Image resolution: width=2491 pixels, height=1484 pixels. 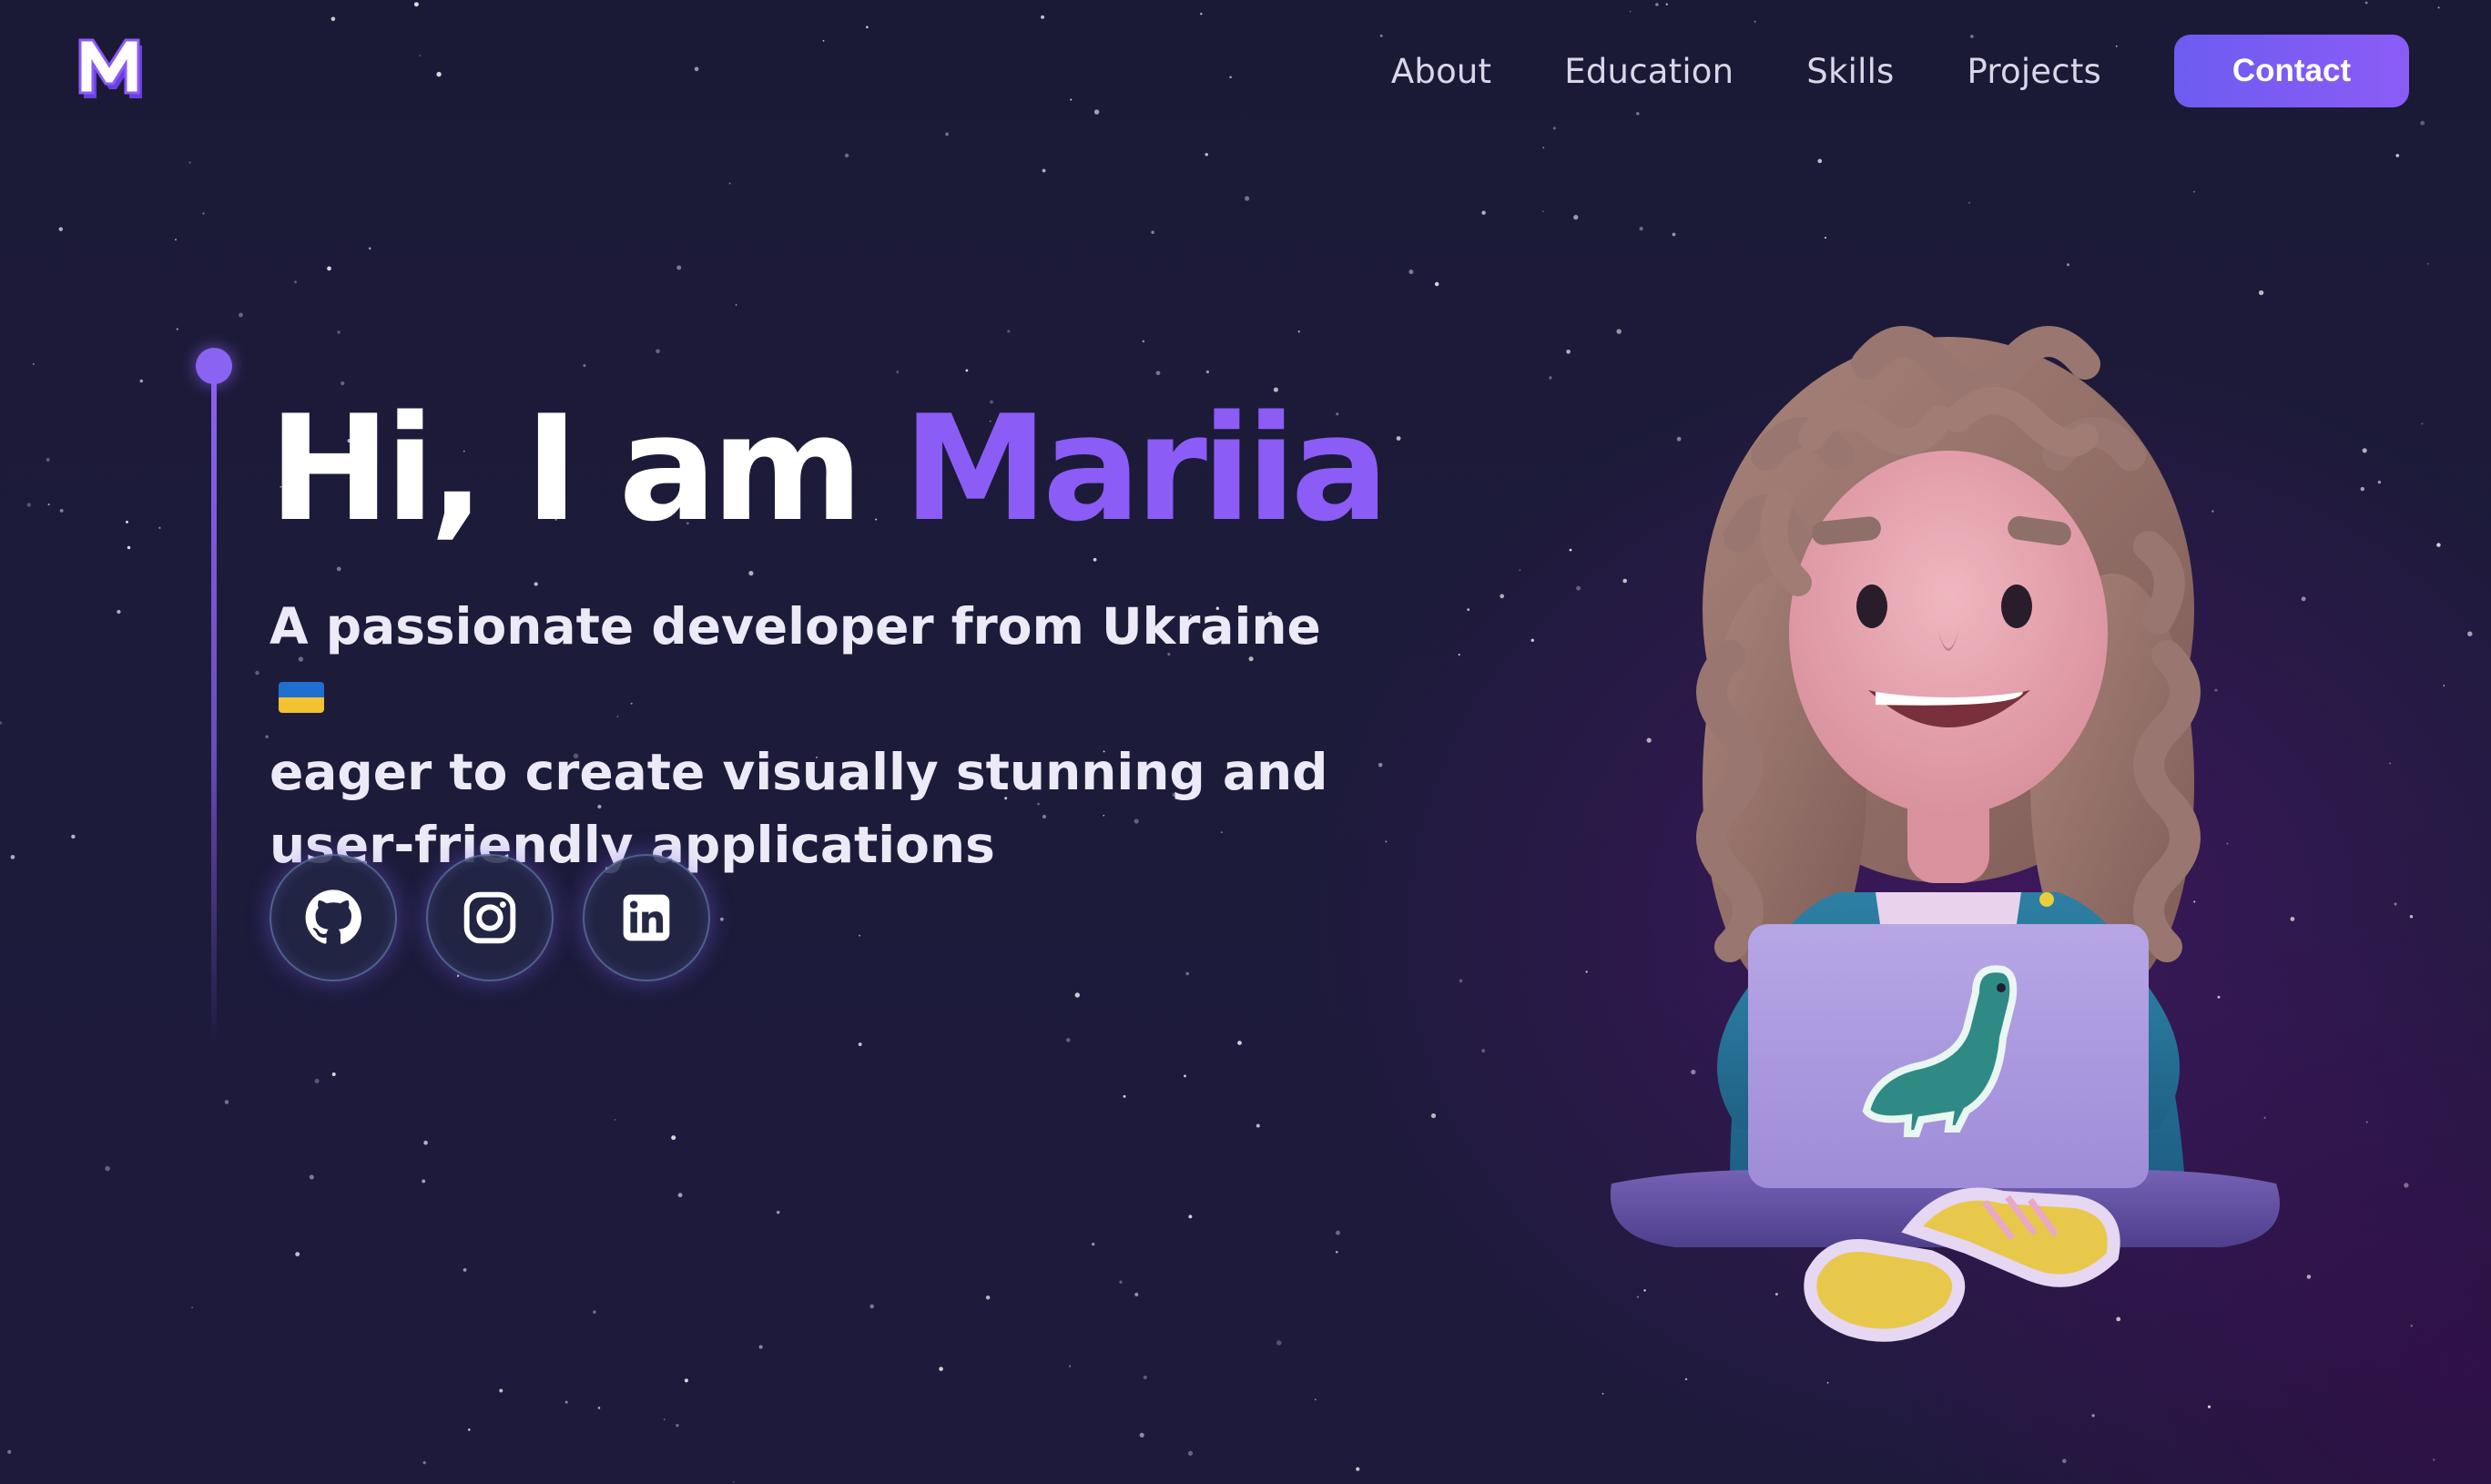 What do you see at coordinates (214, 710) in the screenshot?
I see `timeline-line` at bounding box center [214, 710].